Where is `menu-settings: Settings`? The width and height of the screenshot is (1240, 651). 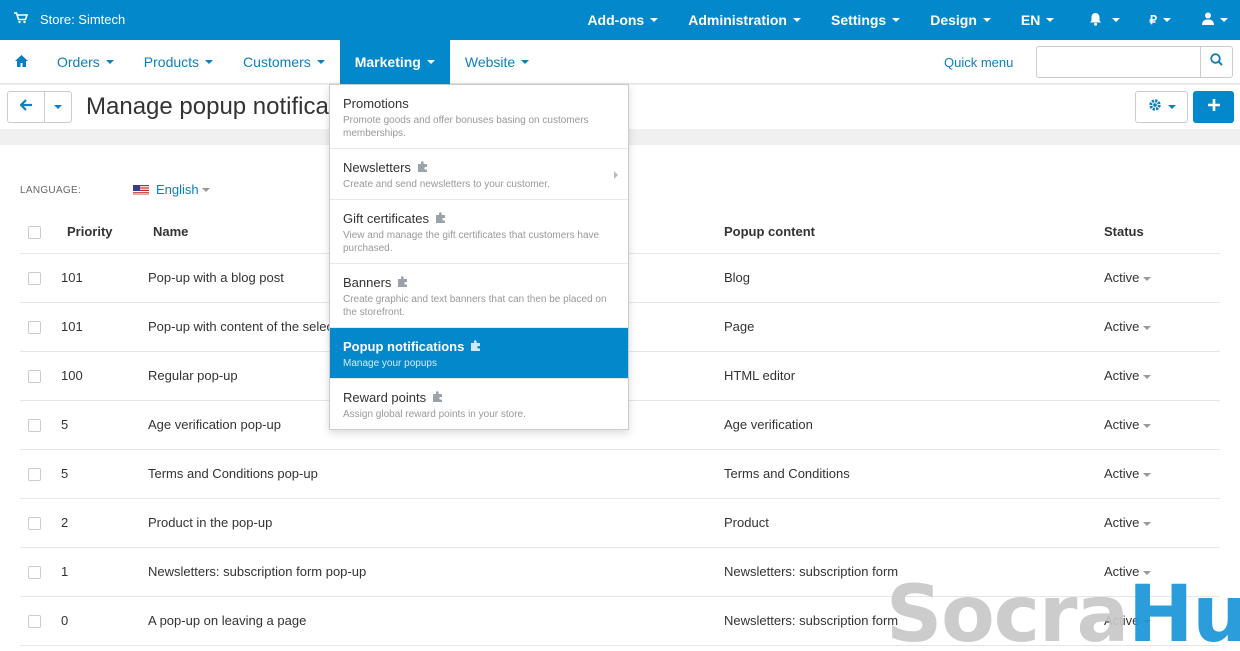
menu-settings: Settings is located at coordinates (865, 20).